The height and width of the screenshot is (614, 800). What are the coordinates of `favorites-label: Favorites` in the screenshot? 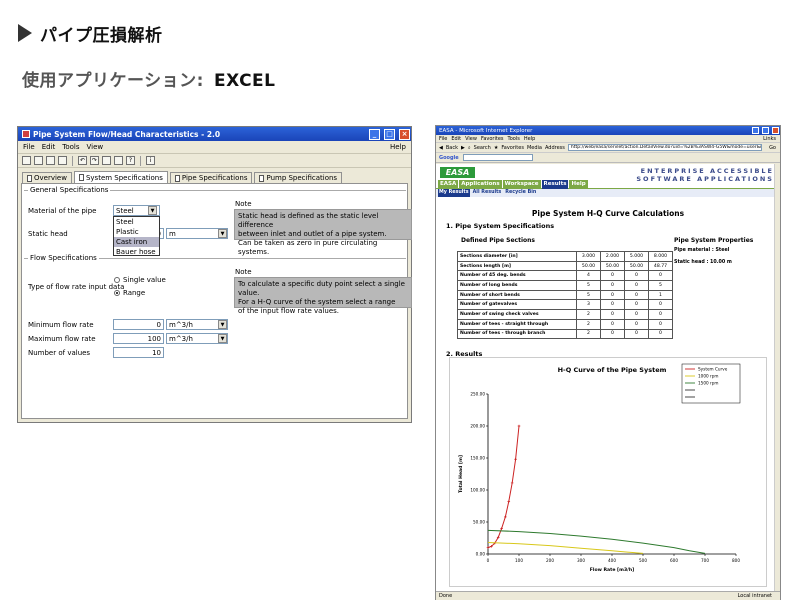 It's located at (512, 148).